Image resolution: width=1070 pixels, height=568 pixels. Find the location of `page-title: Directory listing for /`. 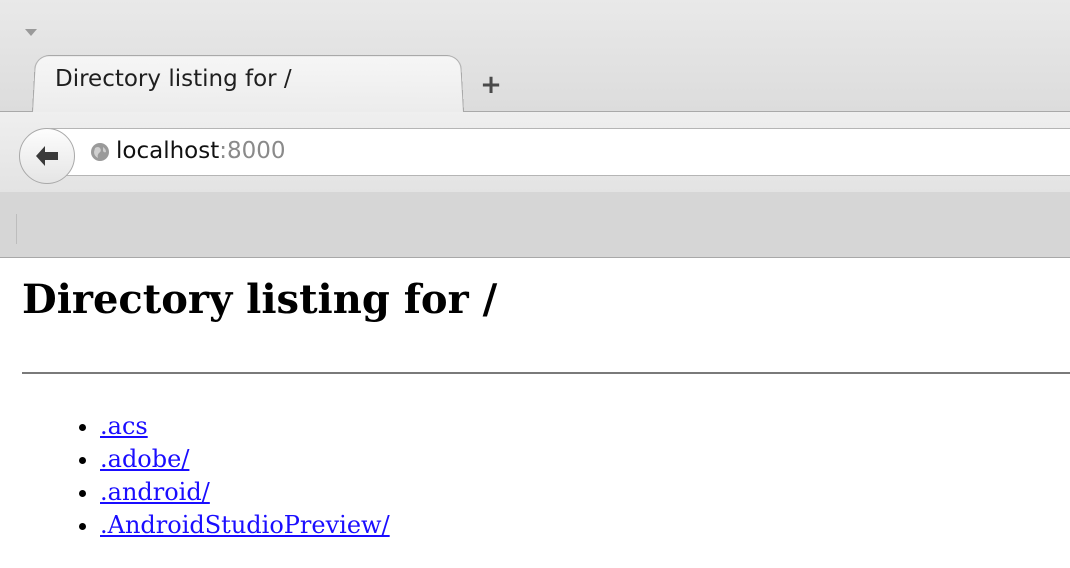

page-title: Directory listing for / is located at coordinates (260, 299).